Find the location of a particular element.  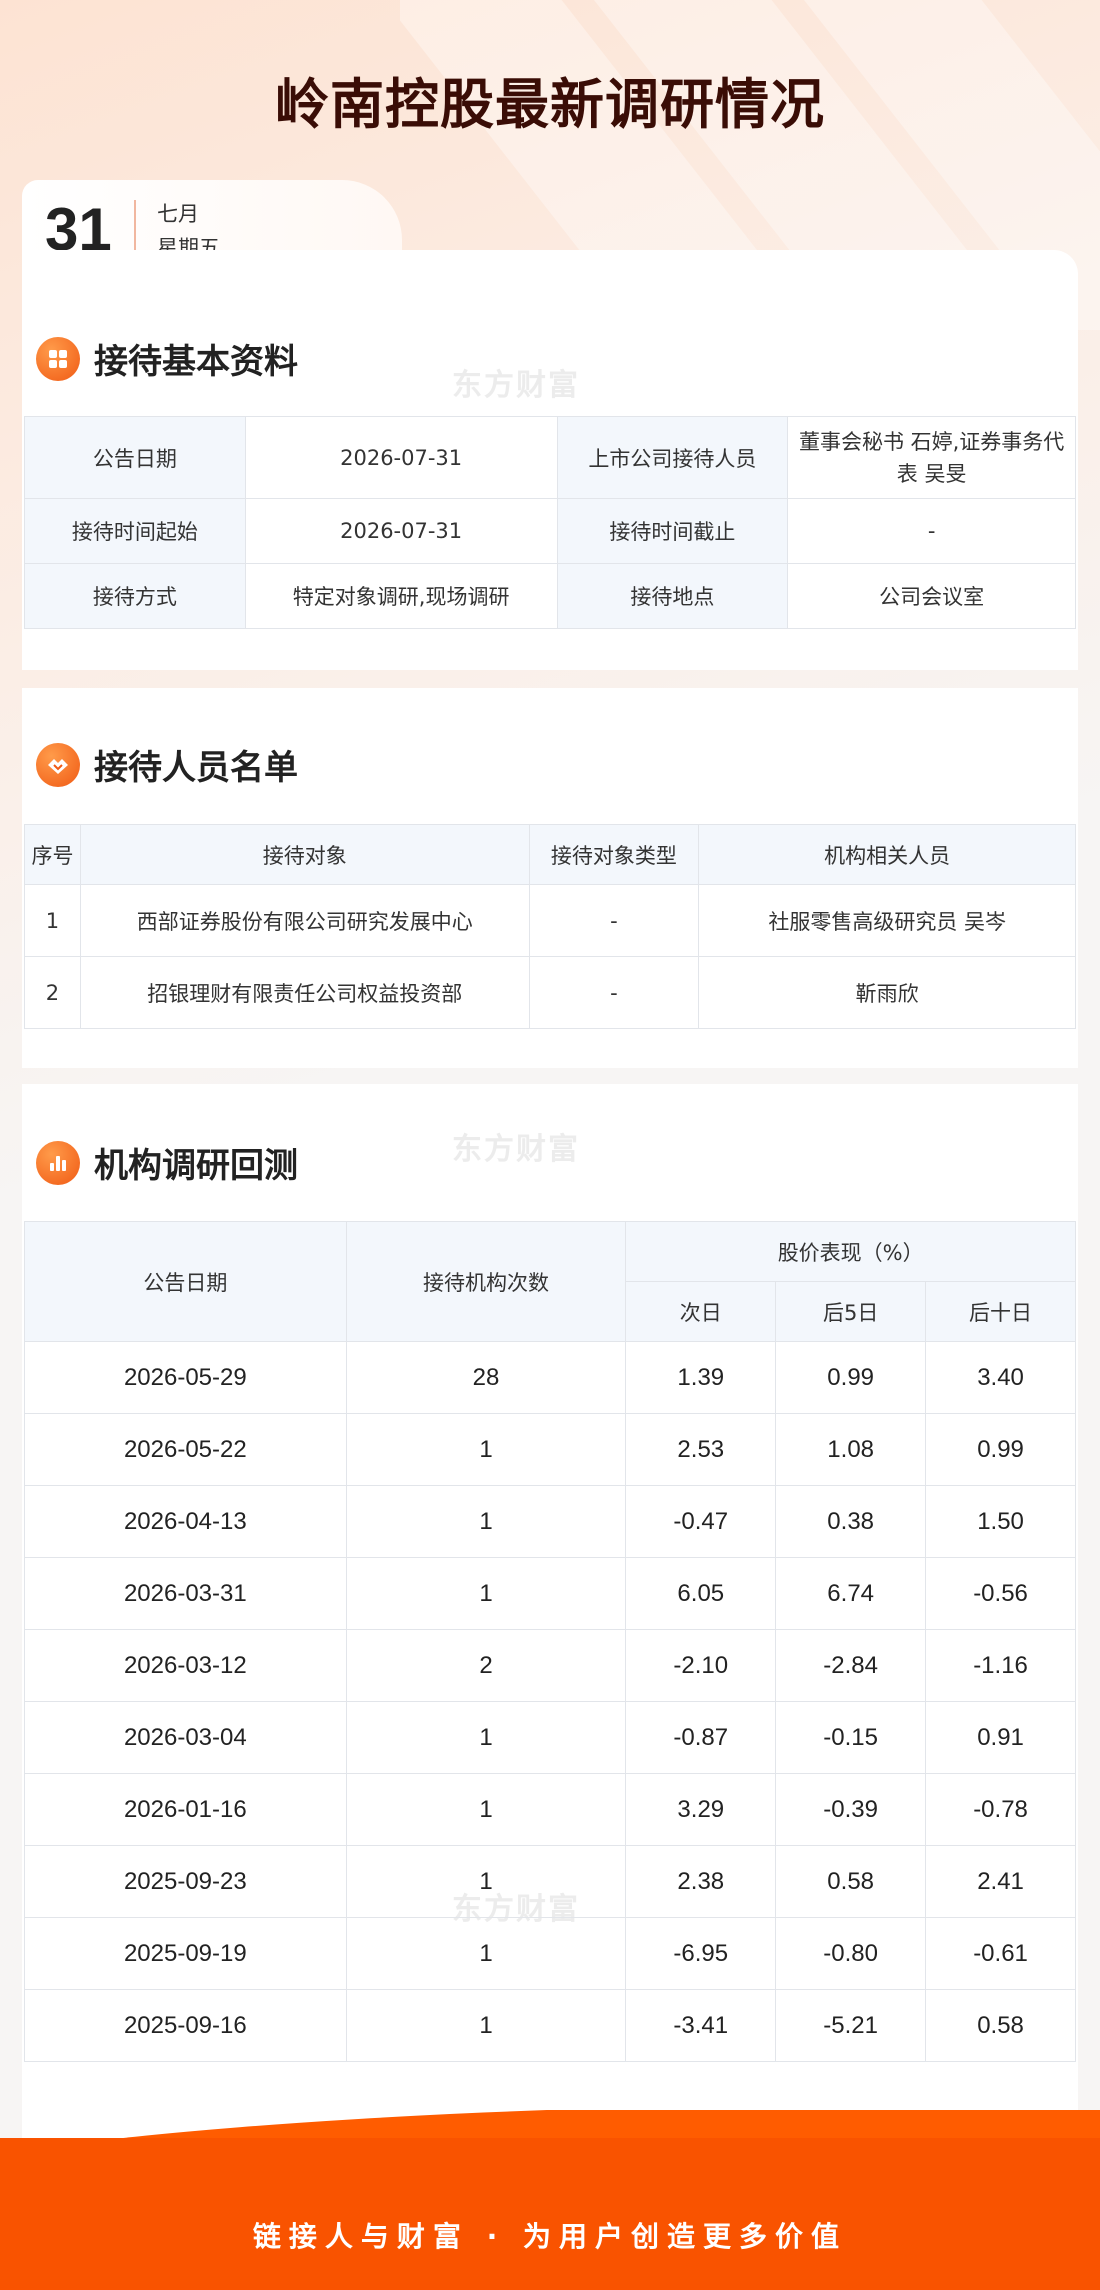

table-cell: 2026-05-22 is located at coordinates (185, 1449).